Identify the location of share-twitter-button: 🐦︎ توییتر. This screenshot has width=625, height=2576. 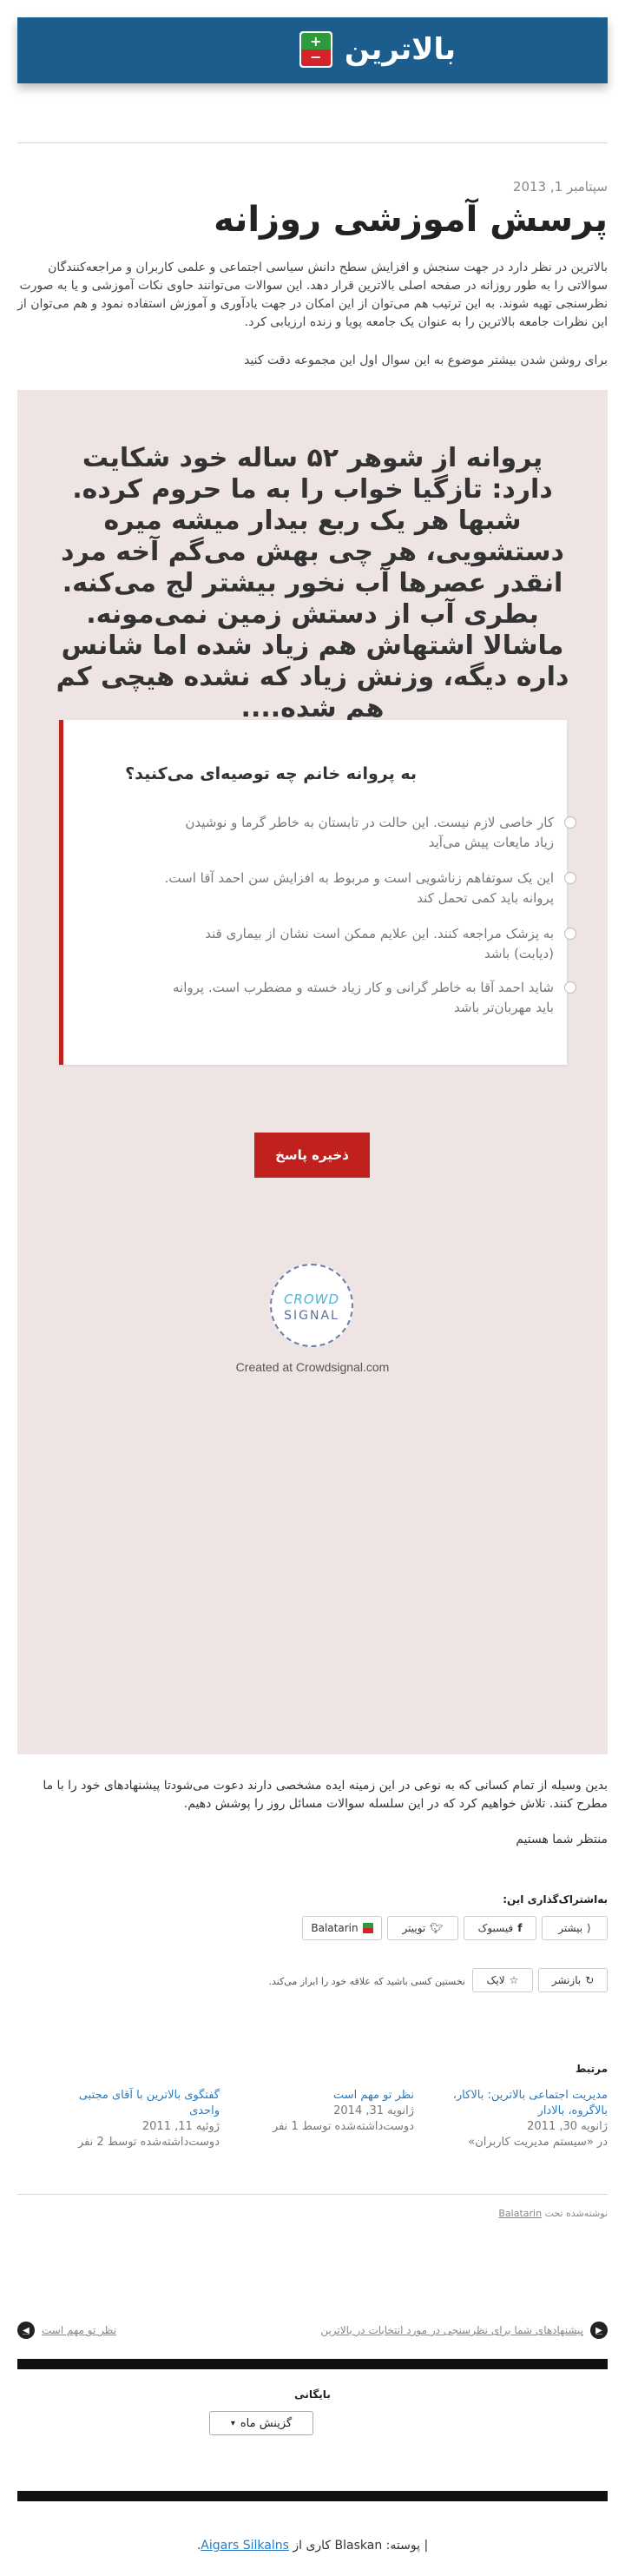
(422, 1928).